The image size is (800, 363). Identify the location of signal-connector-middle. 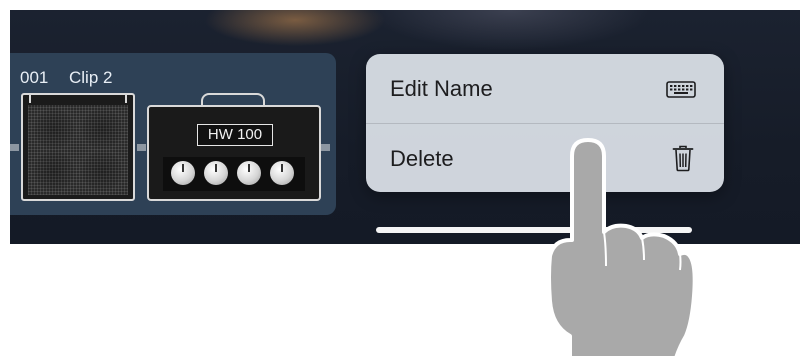
(141, 147).